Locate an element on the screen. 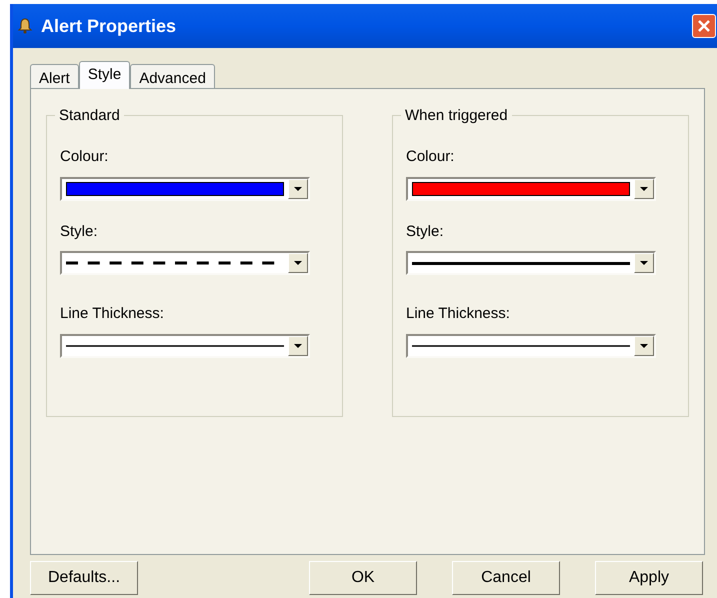  dialog-button: Apply is located at coordinates (649, 578).